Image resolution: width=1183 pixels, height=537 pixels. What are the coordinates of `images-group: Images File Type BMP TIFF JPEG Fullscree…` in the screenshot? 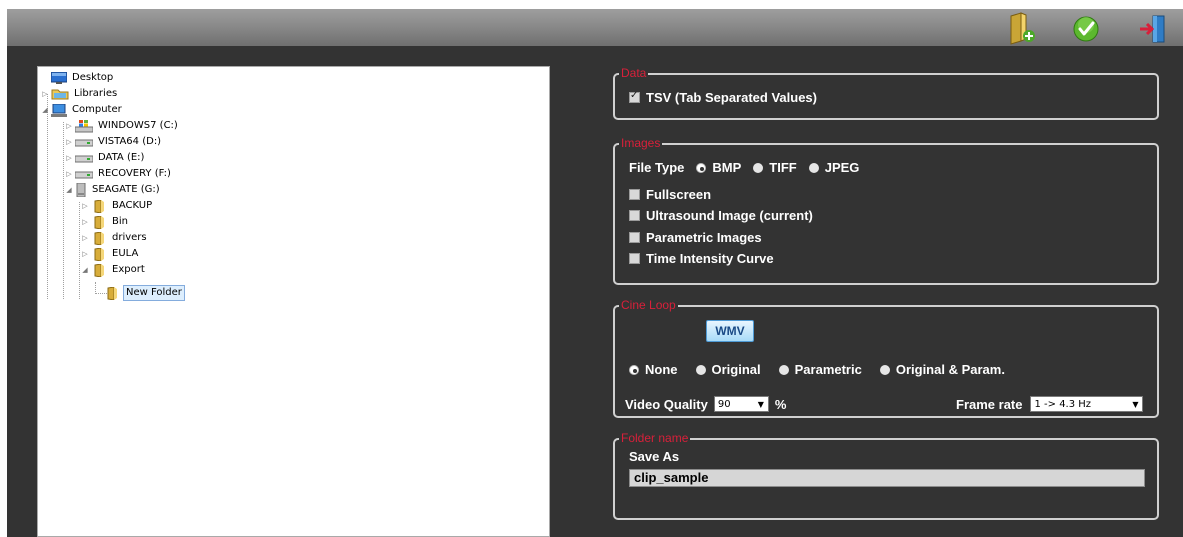 It's located at (886, 210).